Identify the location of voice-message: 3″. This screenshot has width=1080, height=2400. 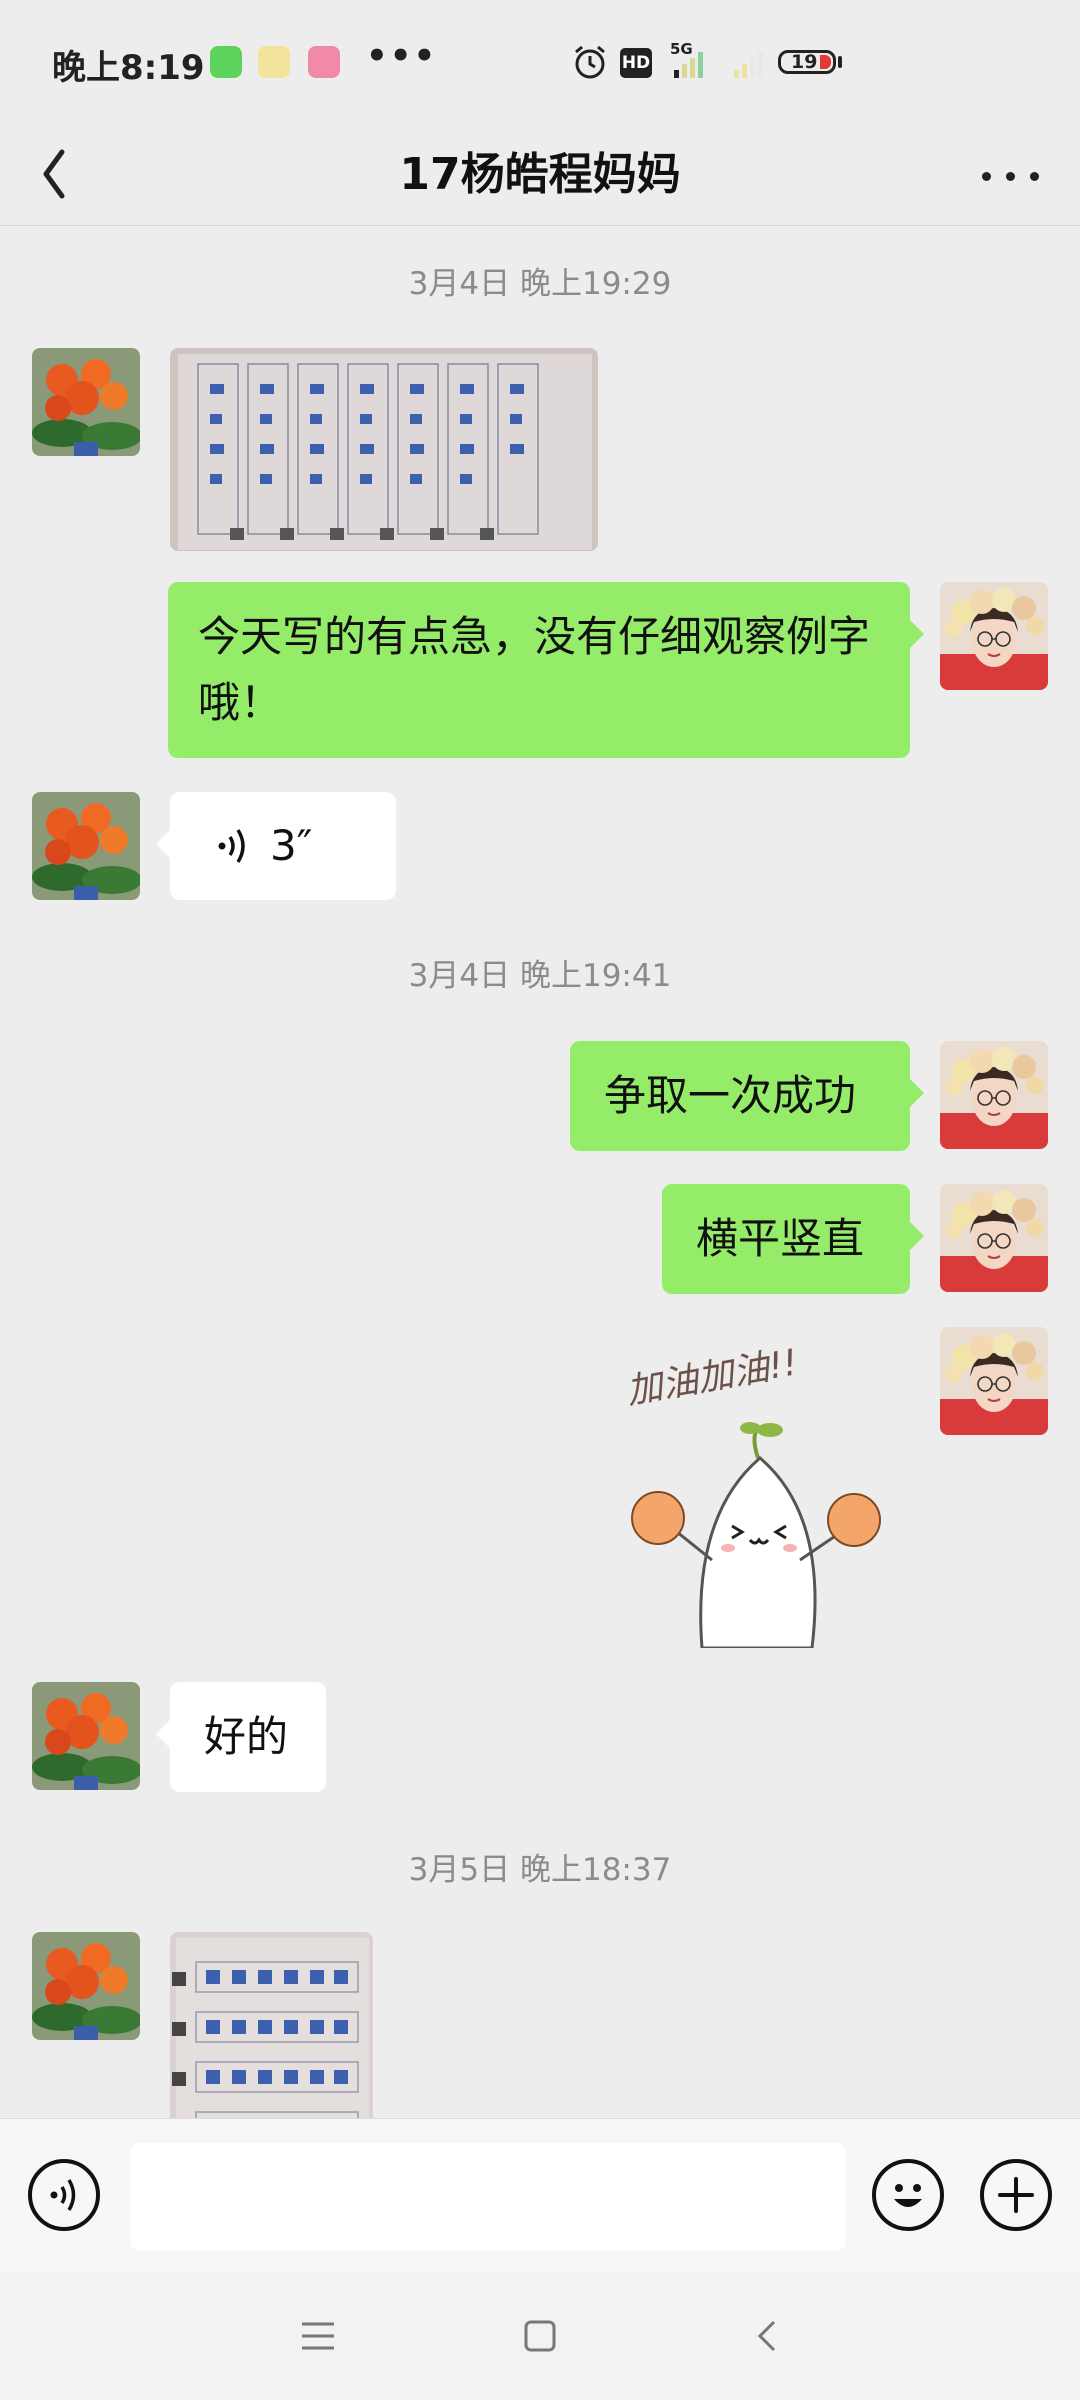
(276, 846).